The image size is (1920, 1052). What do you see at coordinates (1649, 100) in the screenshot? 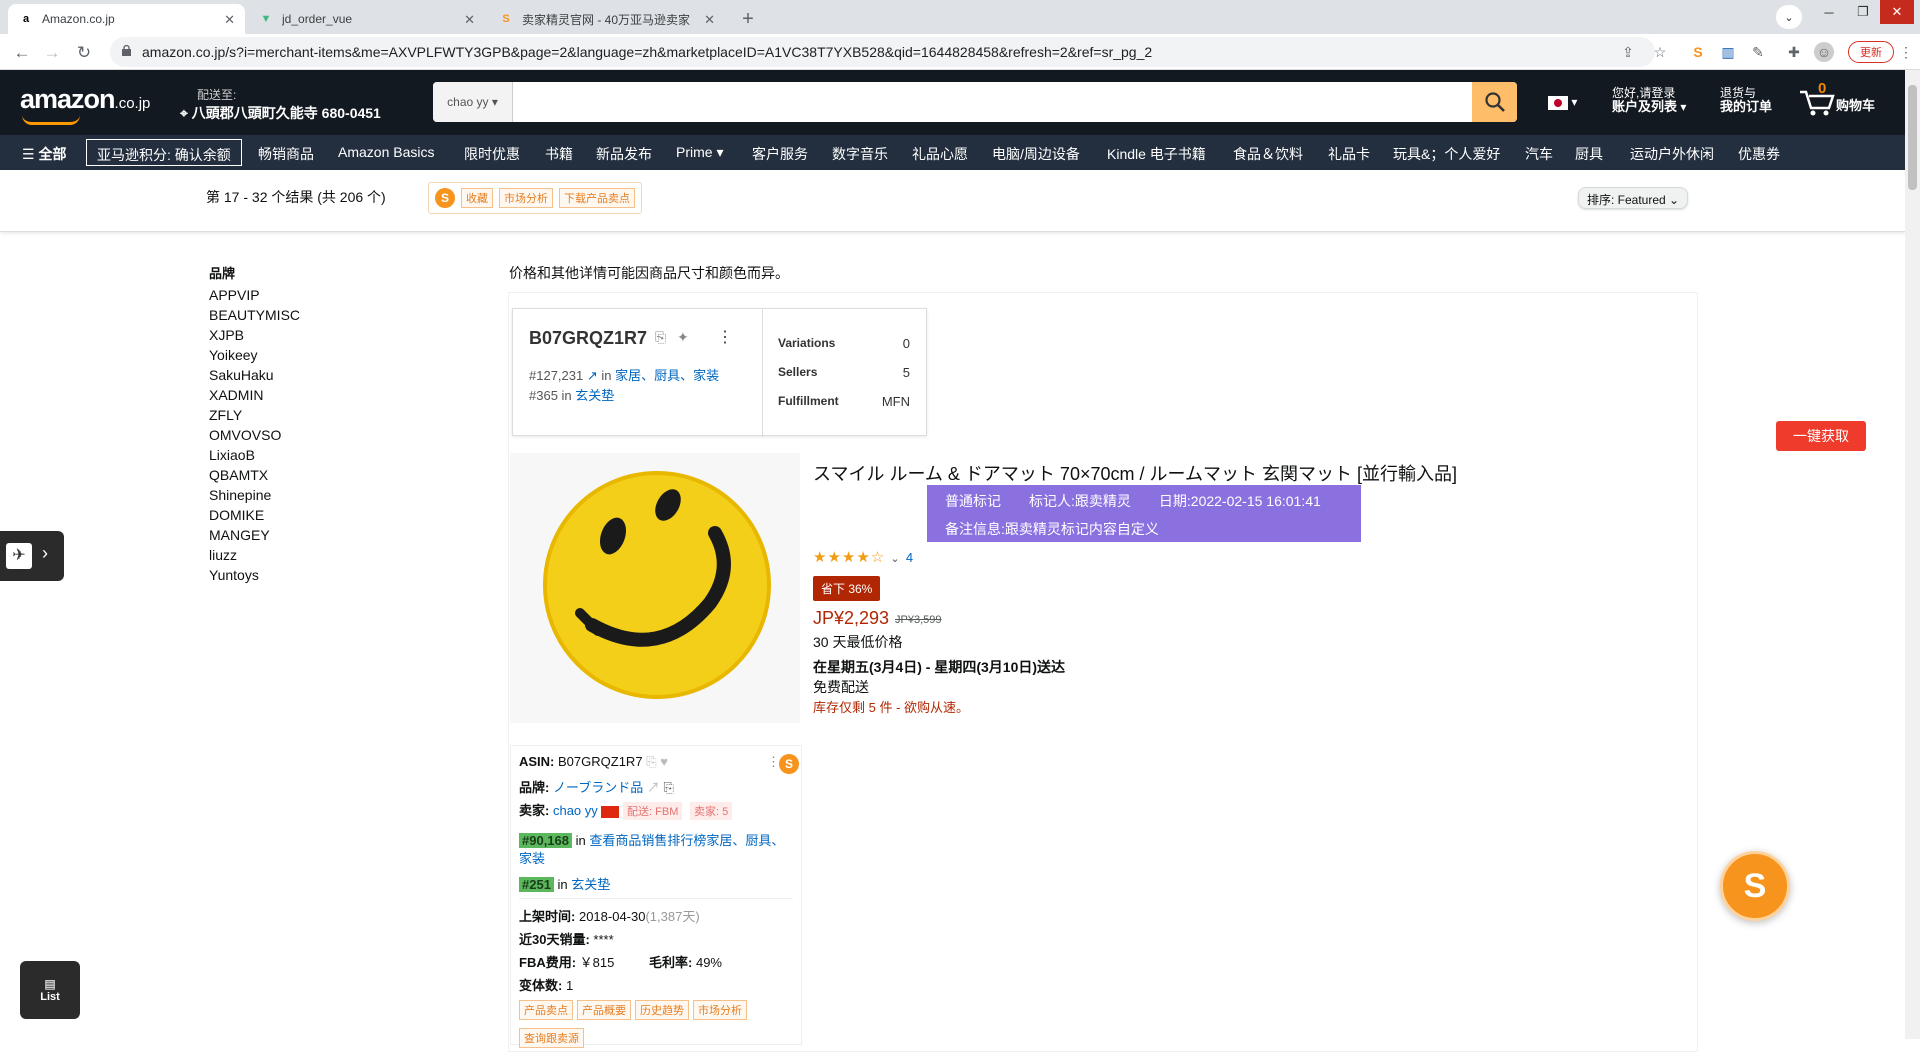
I see `account-menu: 您好,请登录 账户及列表 ▾` at bounding box center [1649, 100].